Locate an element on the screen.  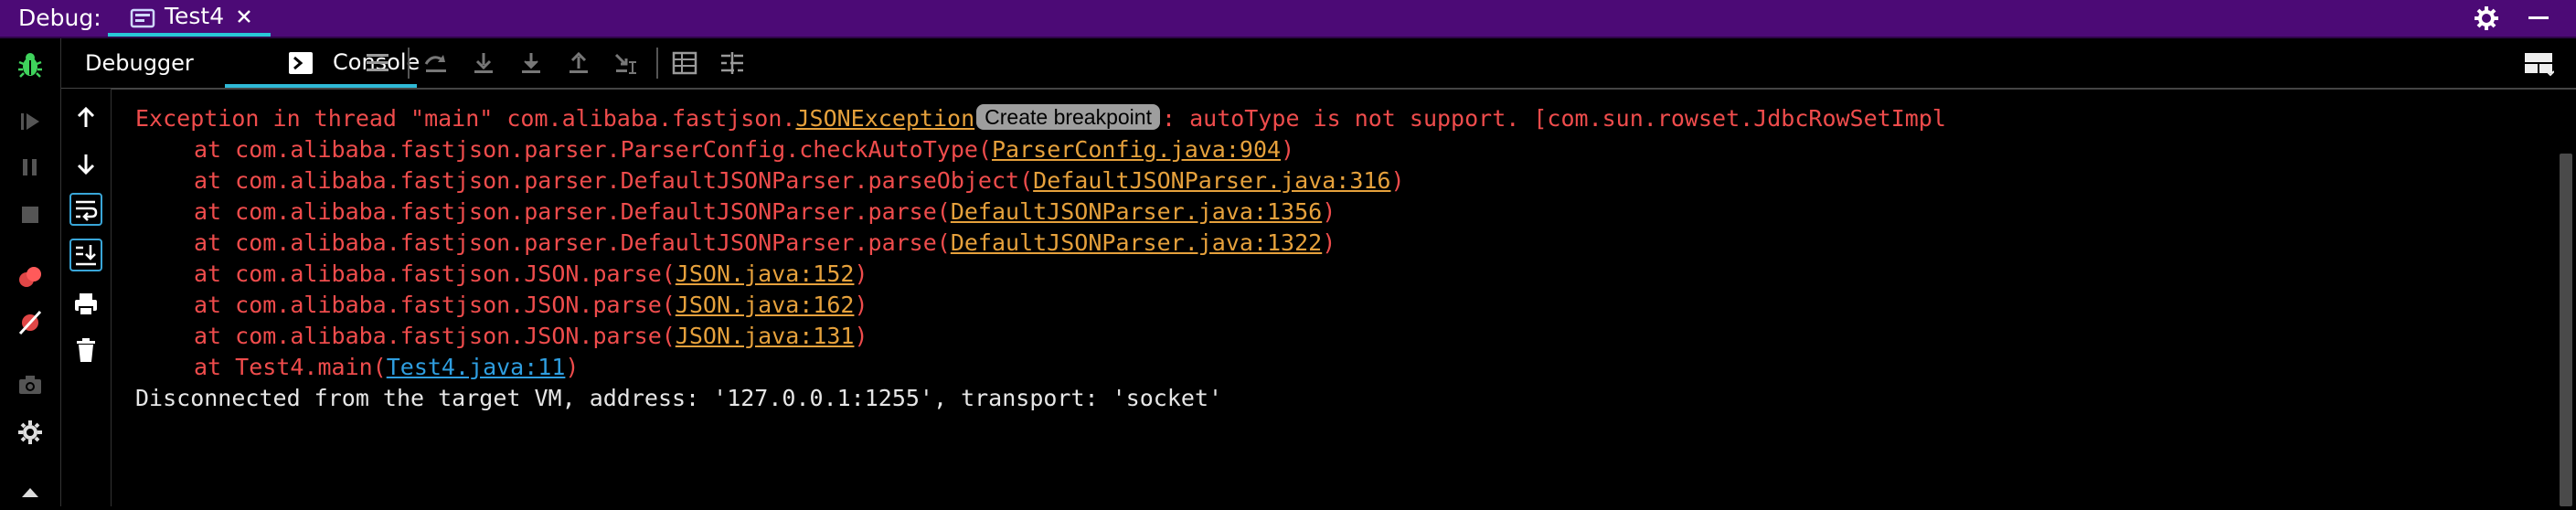
source-link: JSON.java:162 is located at coordinates (766, 305).